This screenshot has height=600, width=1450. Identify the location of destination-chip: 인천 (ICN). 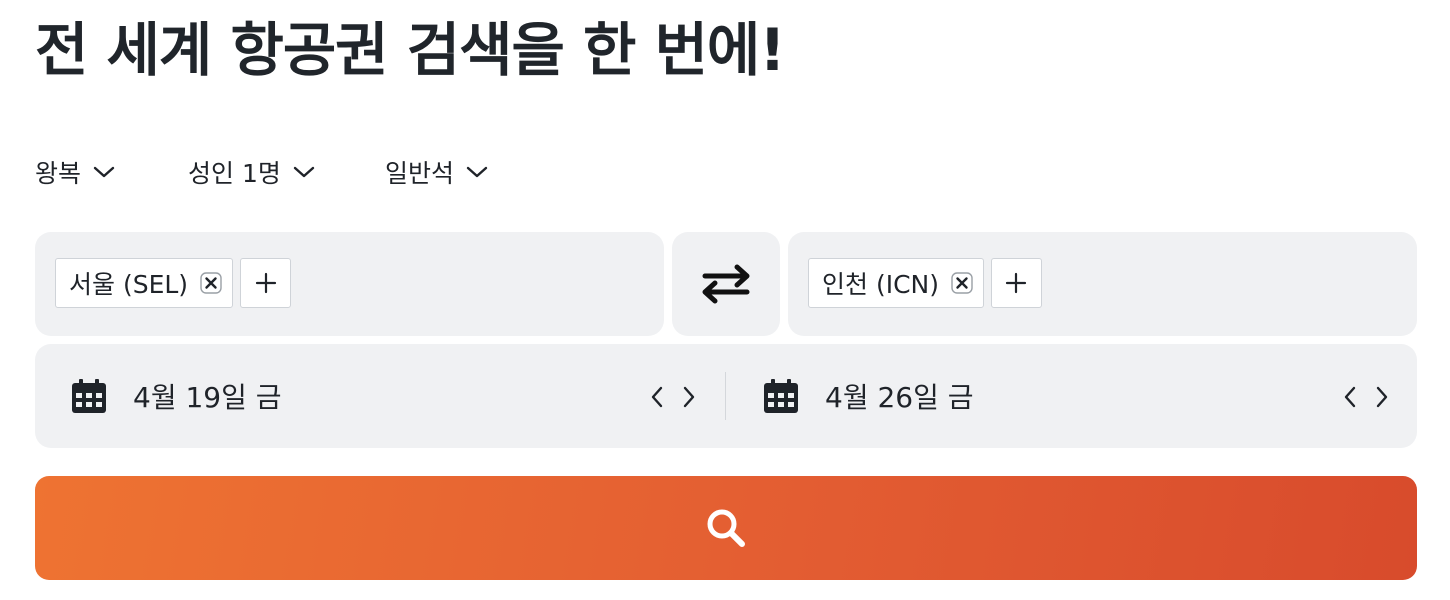
(896, 283).